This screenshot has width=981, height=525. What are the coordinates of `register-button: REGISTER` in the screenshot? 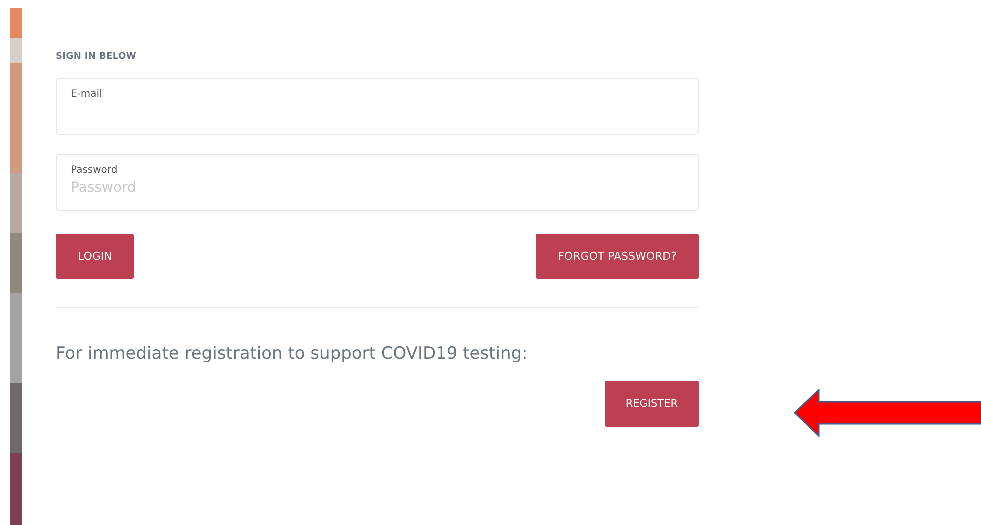 It's located at (651, 404).